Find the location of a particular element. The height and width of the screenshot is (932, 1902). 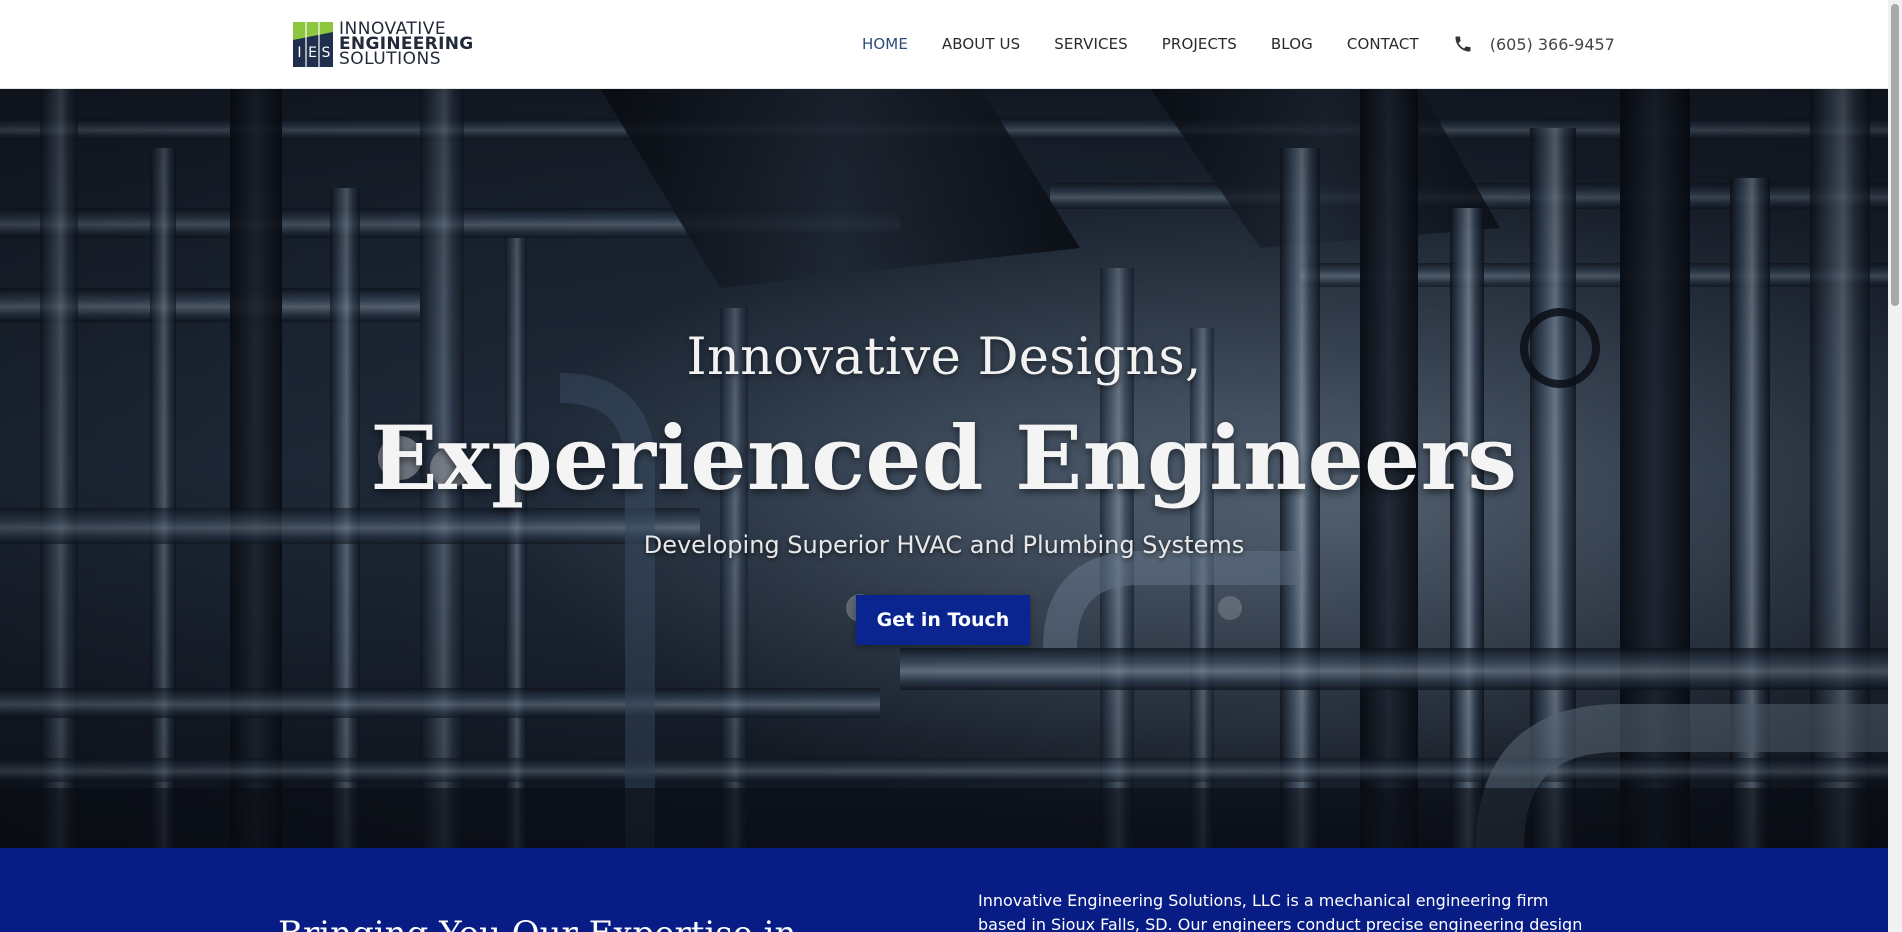

scrollbar-thumb is located at coordinates (1895, 155).